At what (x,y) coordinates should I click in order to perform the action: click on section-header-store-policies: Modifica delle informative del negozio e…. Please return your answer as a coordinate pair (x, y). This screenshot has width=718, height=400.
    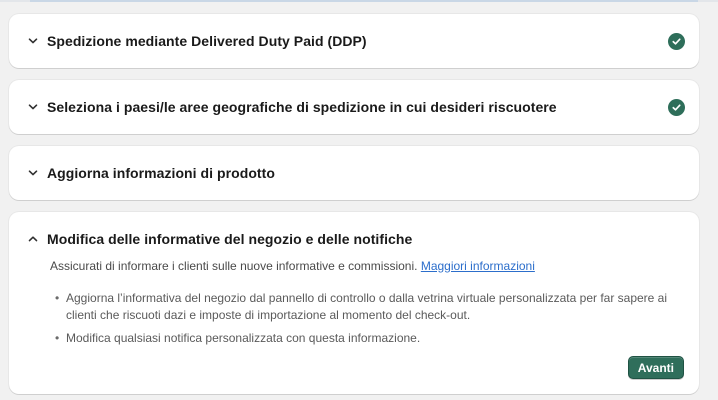
    Looking at the image, I should click on (354, 239).